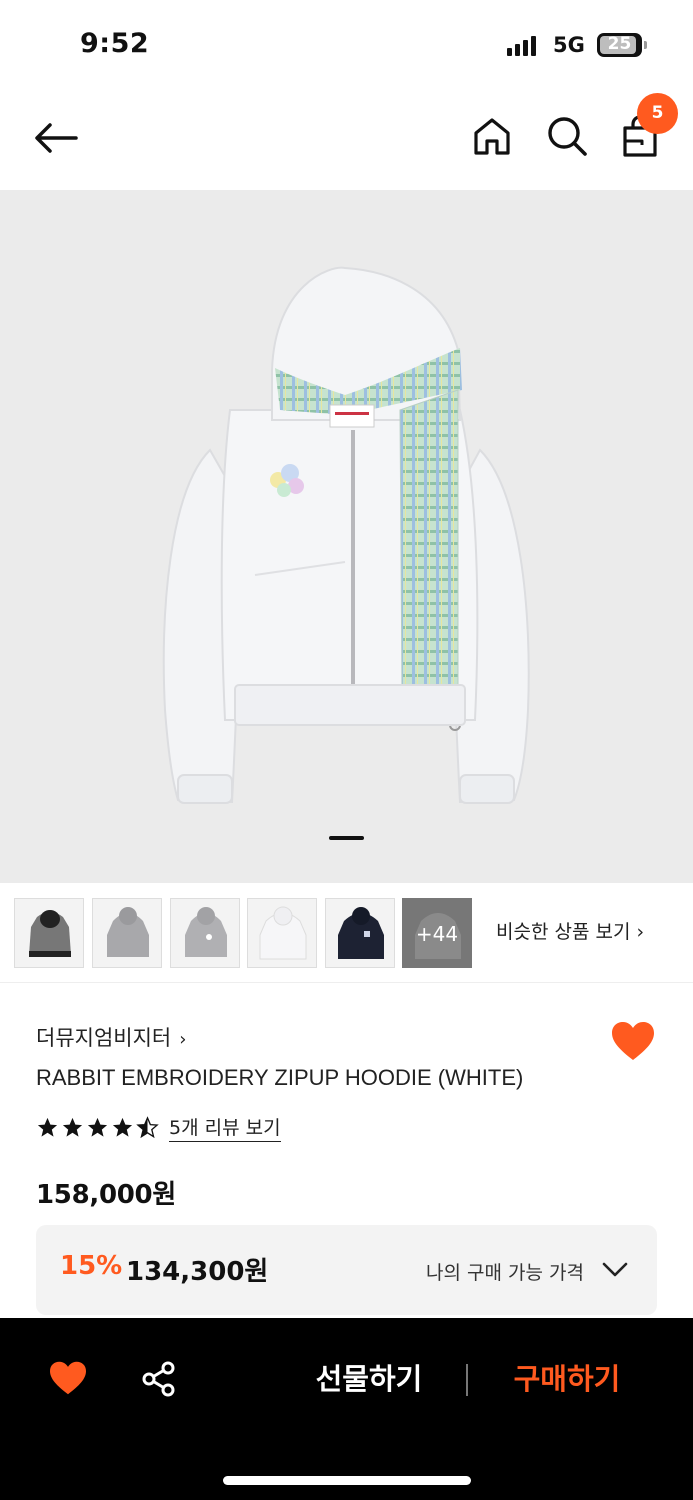  I want to click on share-icon, so click(158, 1379).